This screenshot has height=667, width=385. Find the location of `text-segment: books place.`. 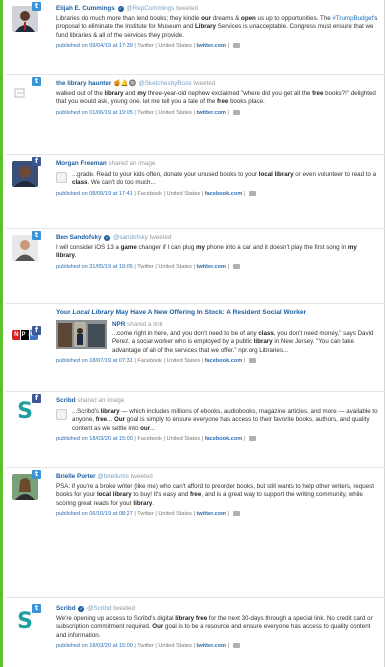

text-segment: books place. is located at coordinates (246, 102).